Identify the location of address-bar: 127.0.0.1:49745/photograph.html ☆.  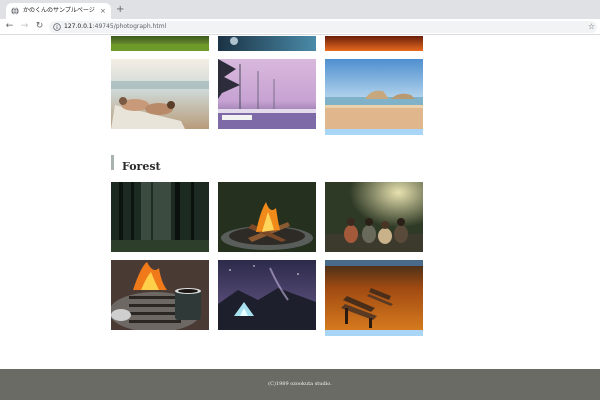
(323, 27).